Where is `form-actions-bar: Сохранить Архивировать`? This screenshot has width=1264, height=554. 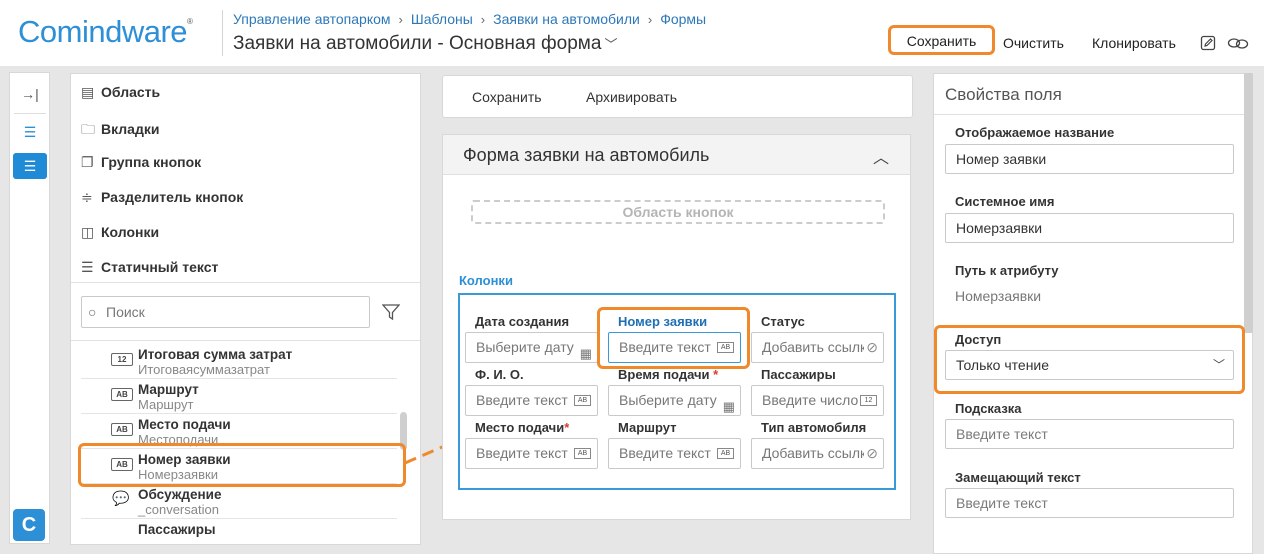
form-actions-bar: Сохранить Архивировать is located at coordinates (677, 96).